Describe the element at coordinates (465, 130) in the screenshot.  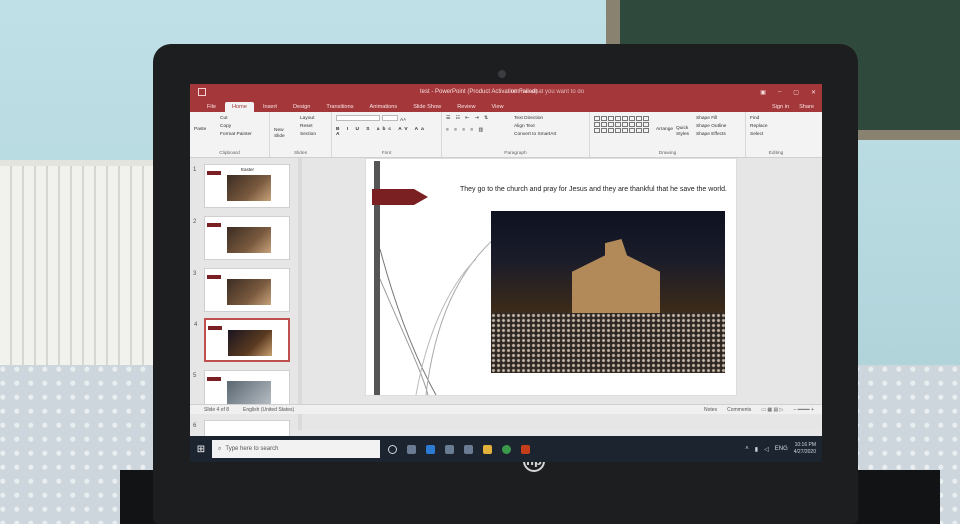
I see `align-buttons: ≡ ≡ ≡ ≡ ▥` at that location.